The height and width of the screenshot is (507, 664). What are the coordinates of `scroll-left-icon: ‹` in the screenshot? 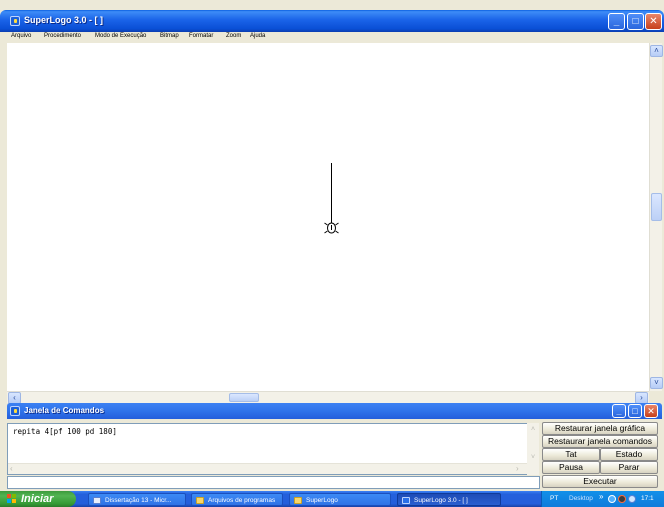 It's located at (11, 468).